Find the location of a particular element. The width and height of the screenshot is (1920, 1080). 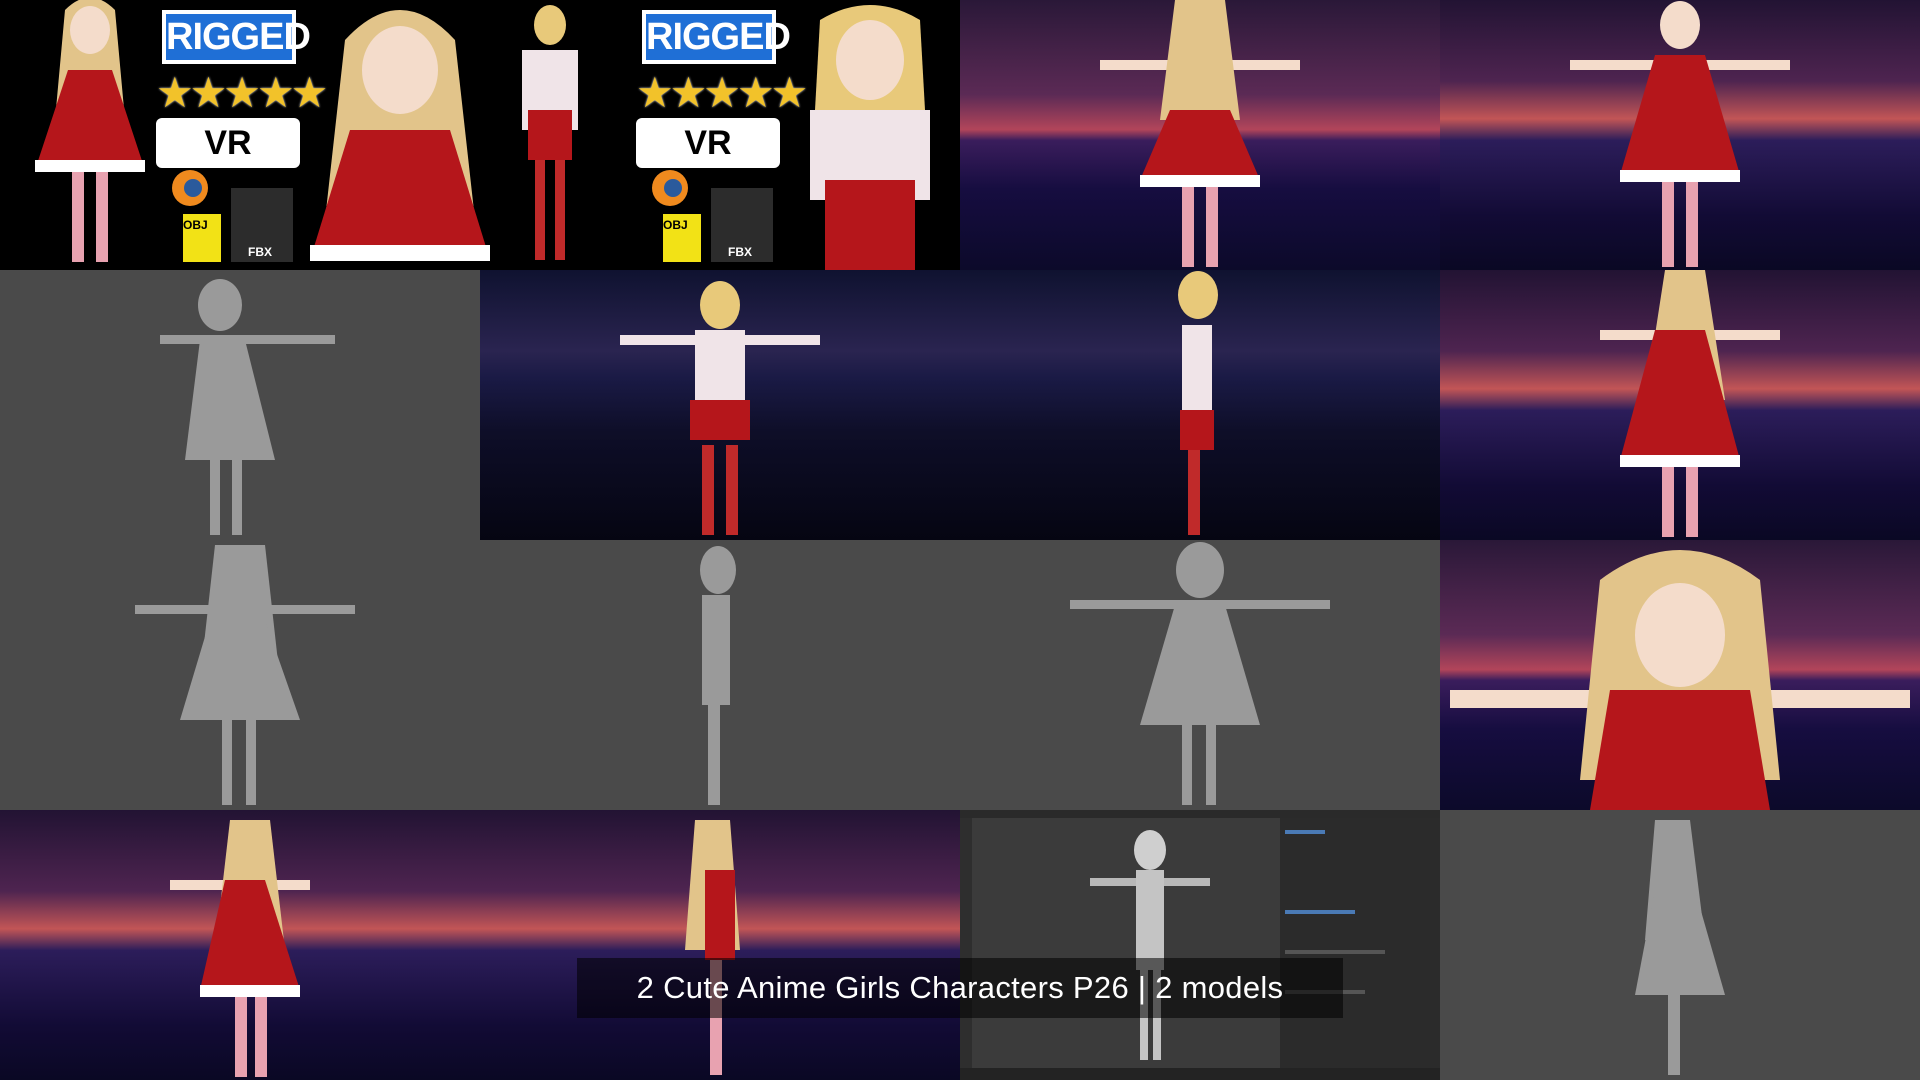

rating-stars-2: ★★★★★ is located at coordinates (722, 92).